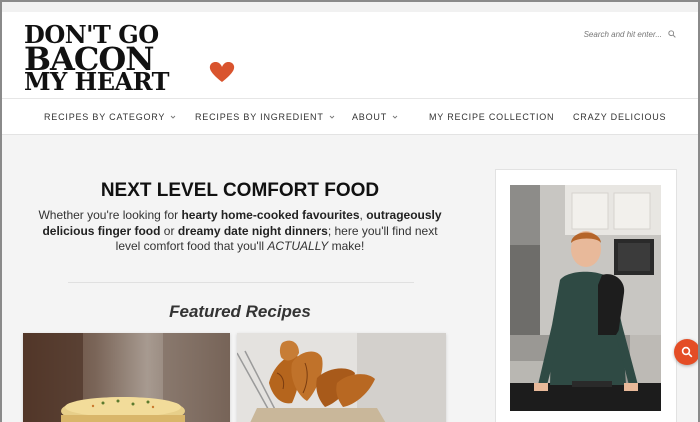 The width and height of the screenshot is (700, 422). What do you see at coordinates (129, 58) in the screenshot?
I see `site-logo: DON'T GO BACON MY HEART` at bounding box center [129, 58].